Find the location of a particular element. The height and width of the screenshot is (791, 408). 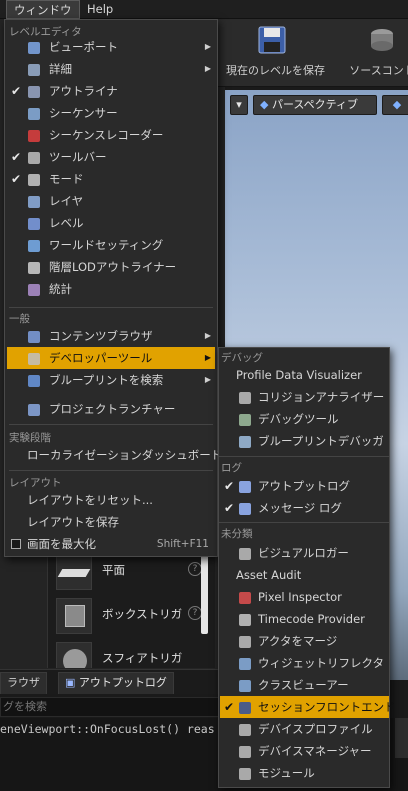

menu-item: ワールドセッティング is located at coordinates (111, 245).